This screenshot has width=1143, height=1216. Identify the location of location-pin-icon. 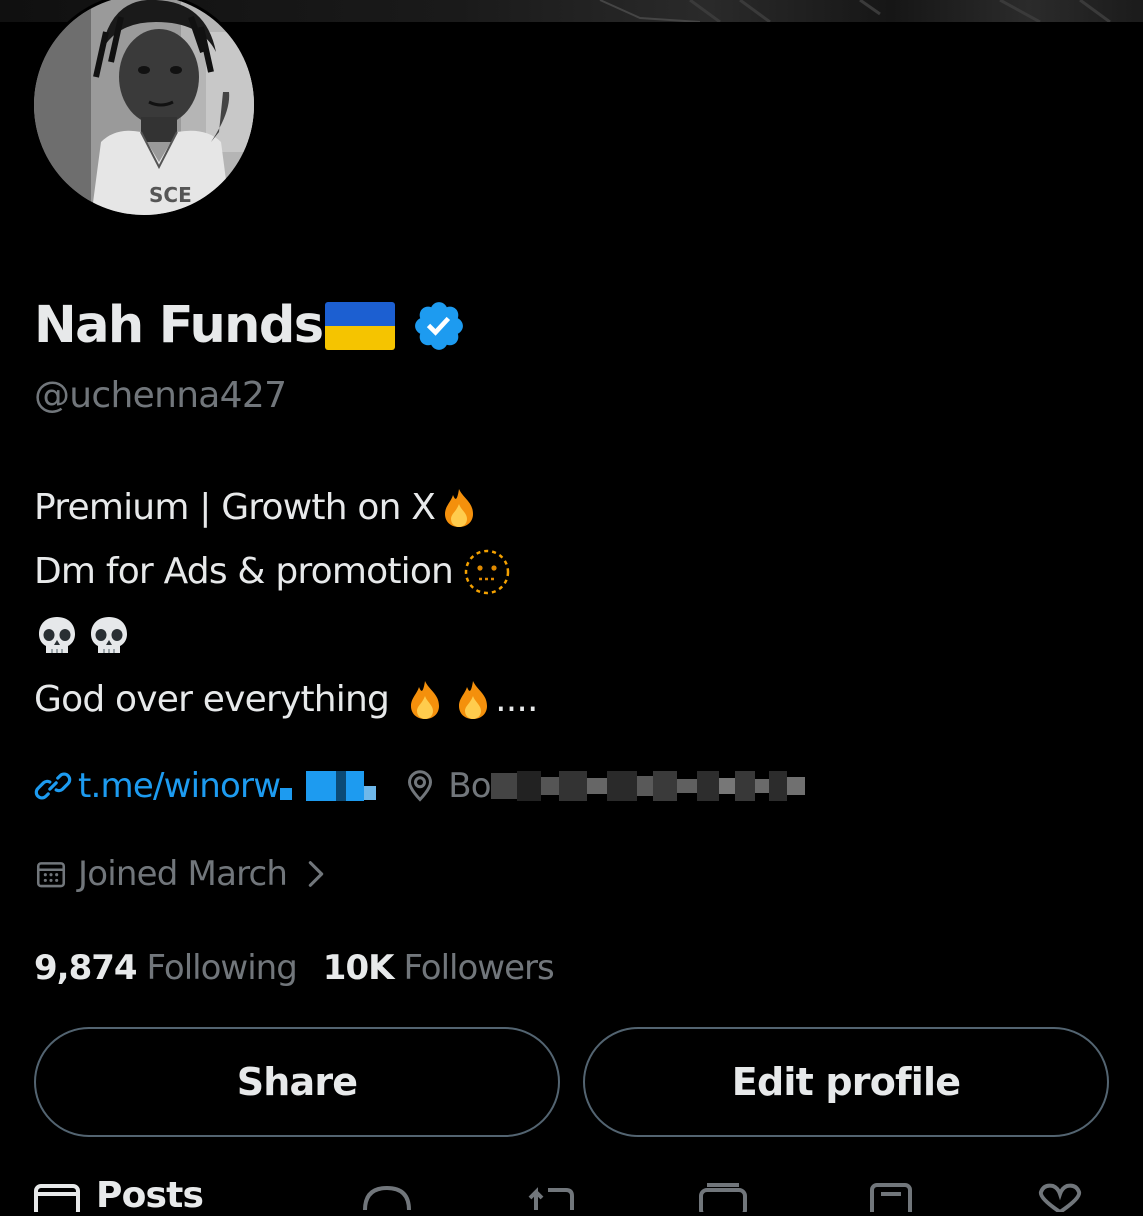
(420, 786).